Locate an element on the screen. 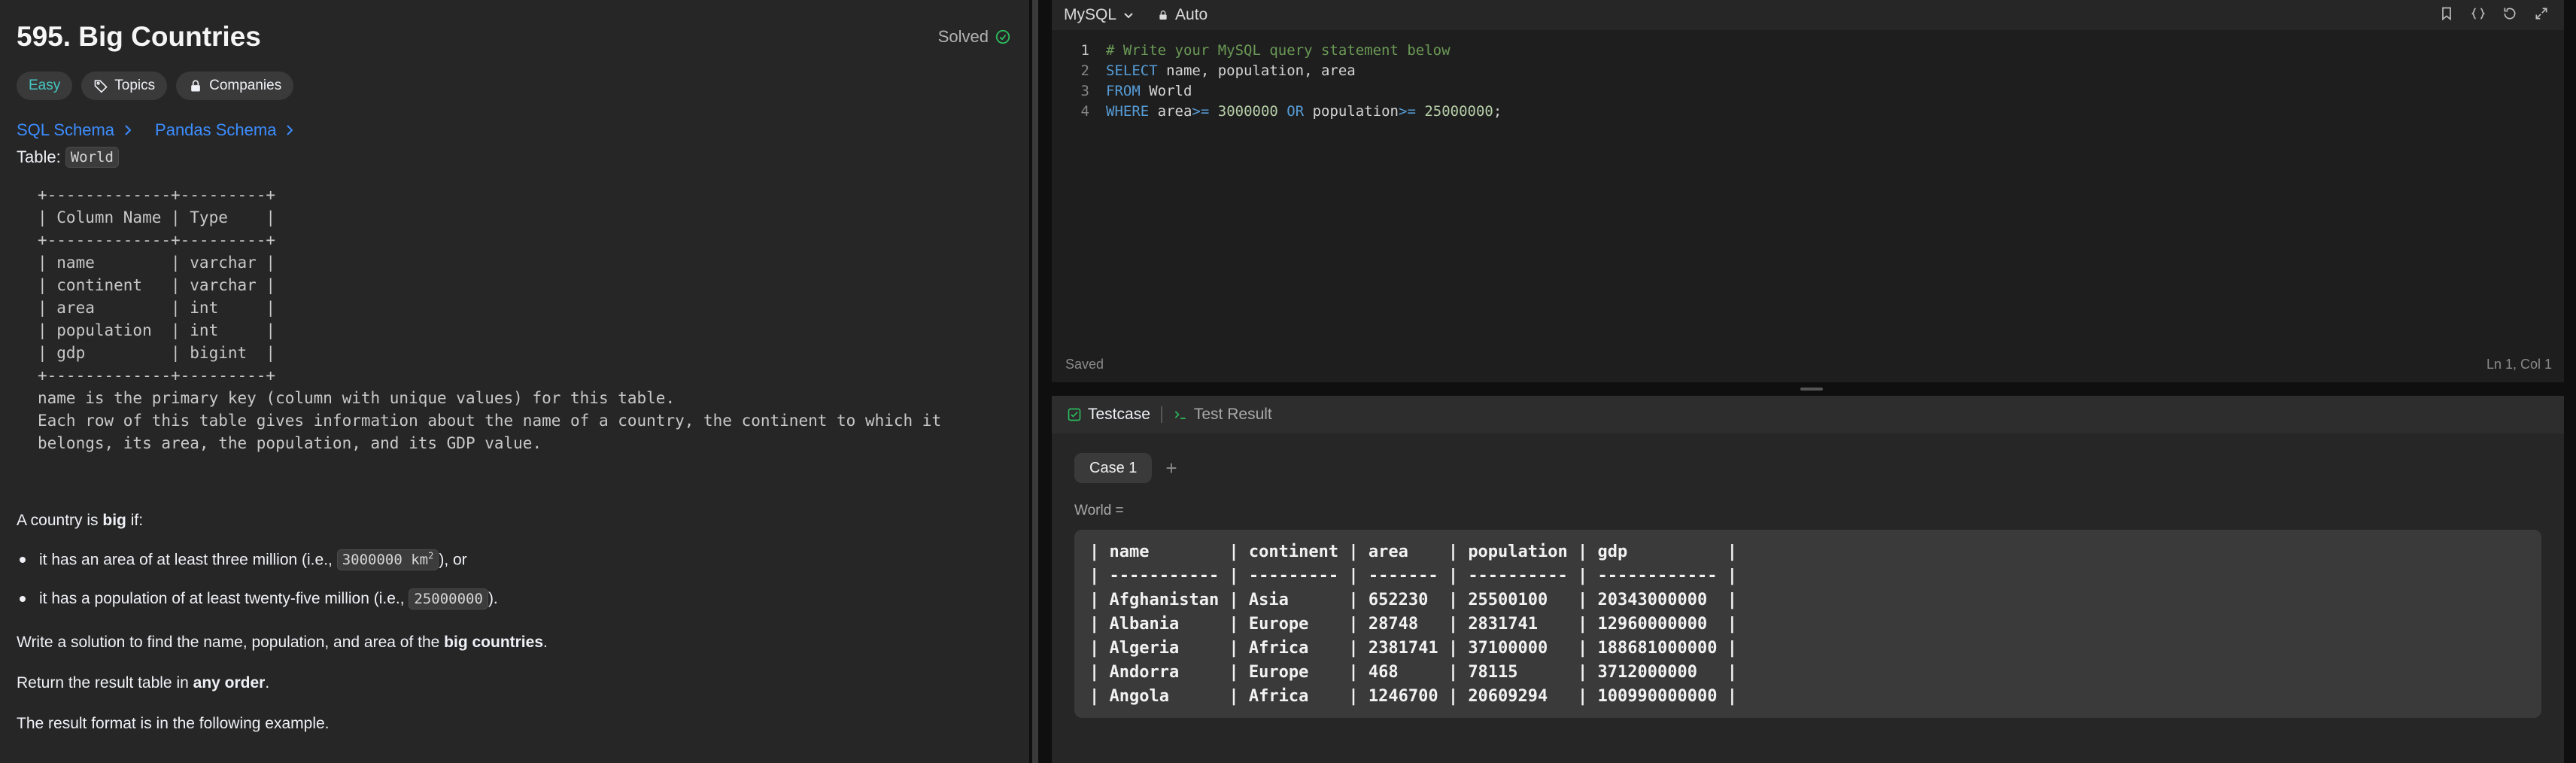 The width and height of the screenshot is (2576, 763). code-text: # Write your MySQL query statement below is located at coordinates (1278, 50).